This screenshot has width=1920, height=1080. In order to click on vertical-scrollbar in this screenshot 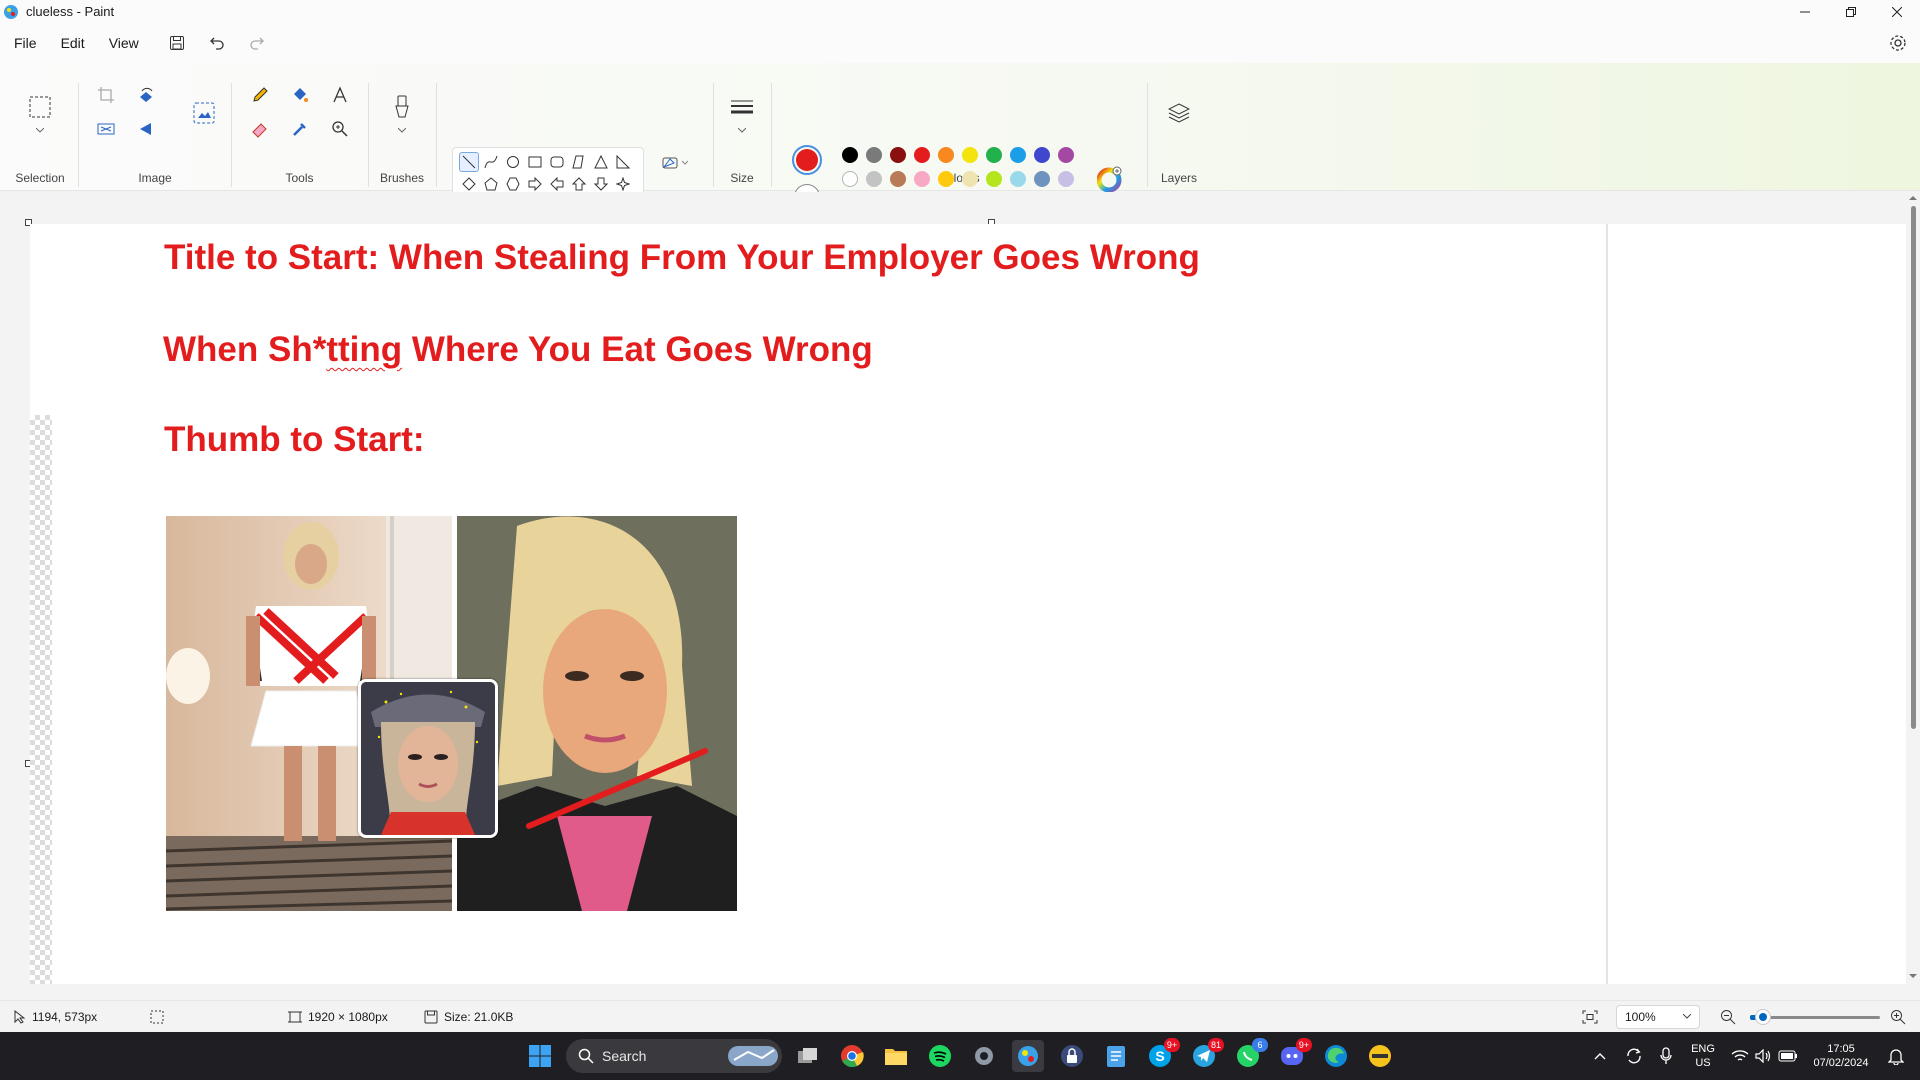, I will do `click(1913, 588)`.